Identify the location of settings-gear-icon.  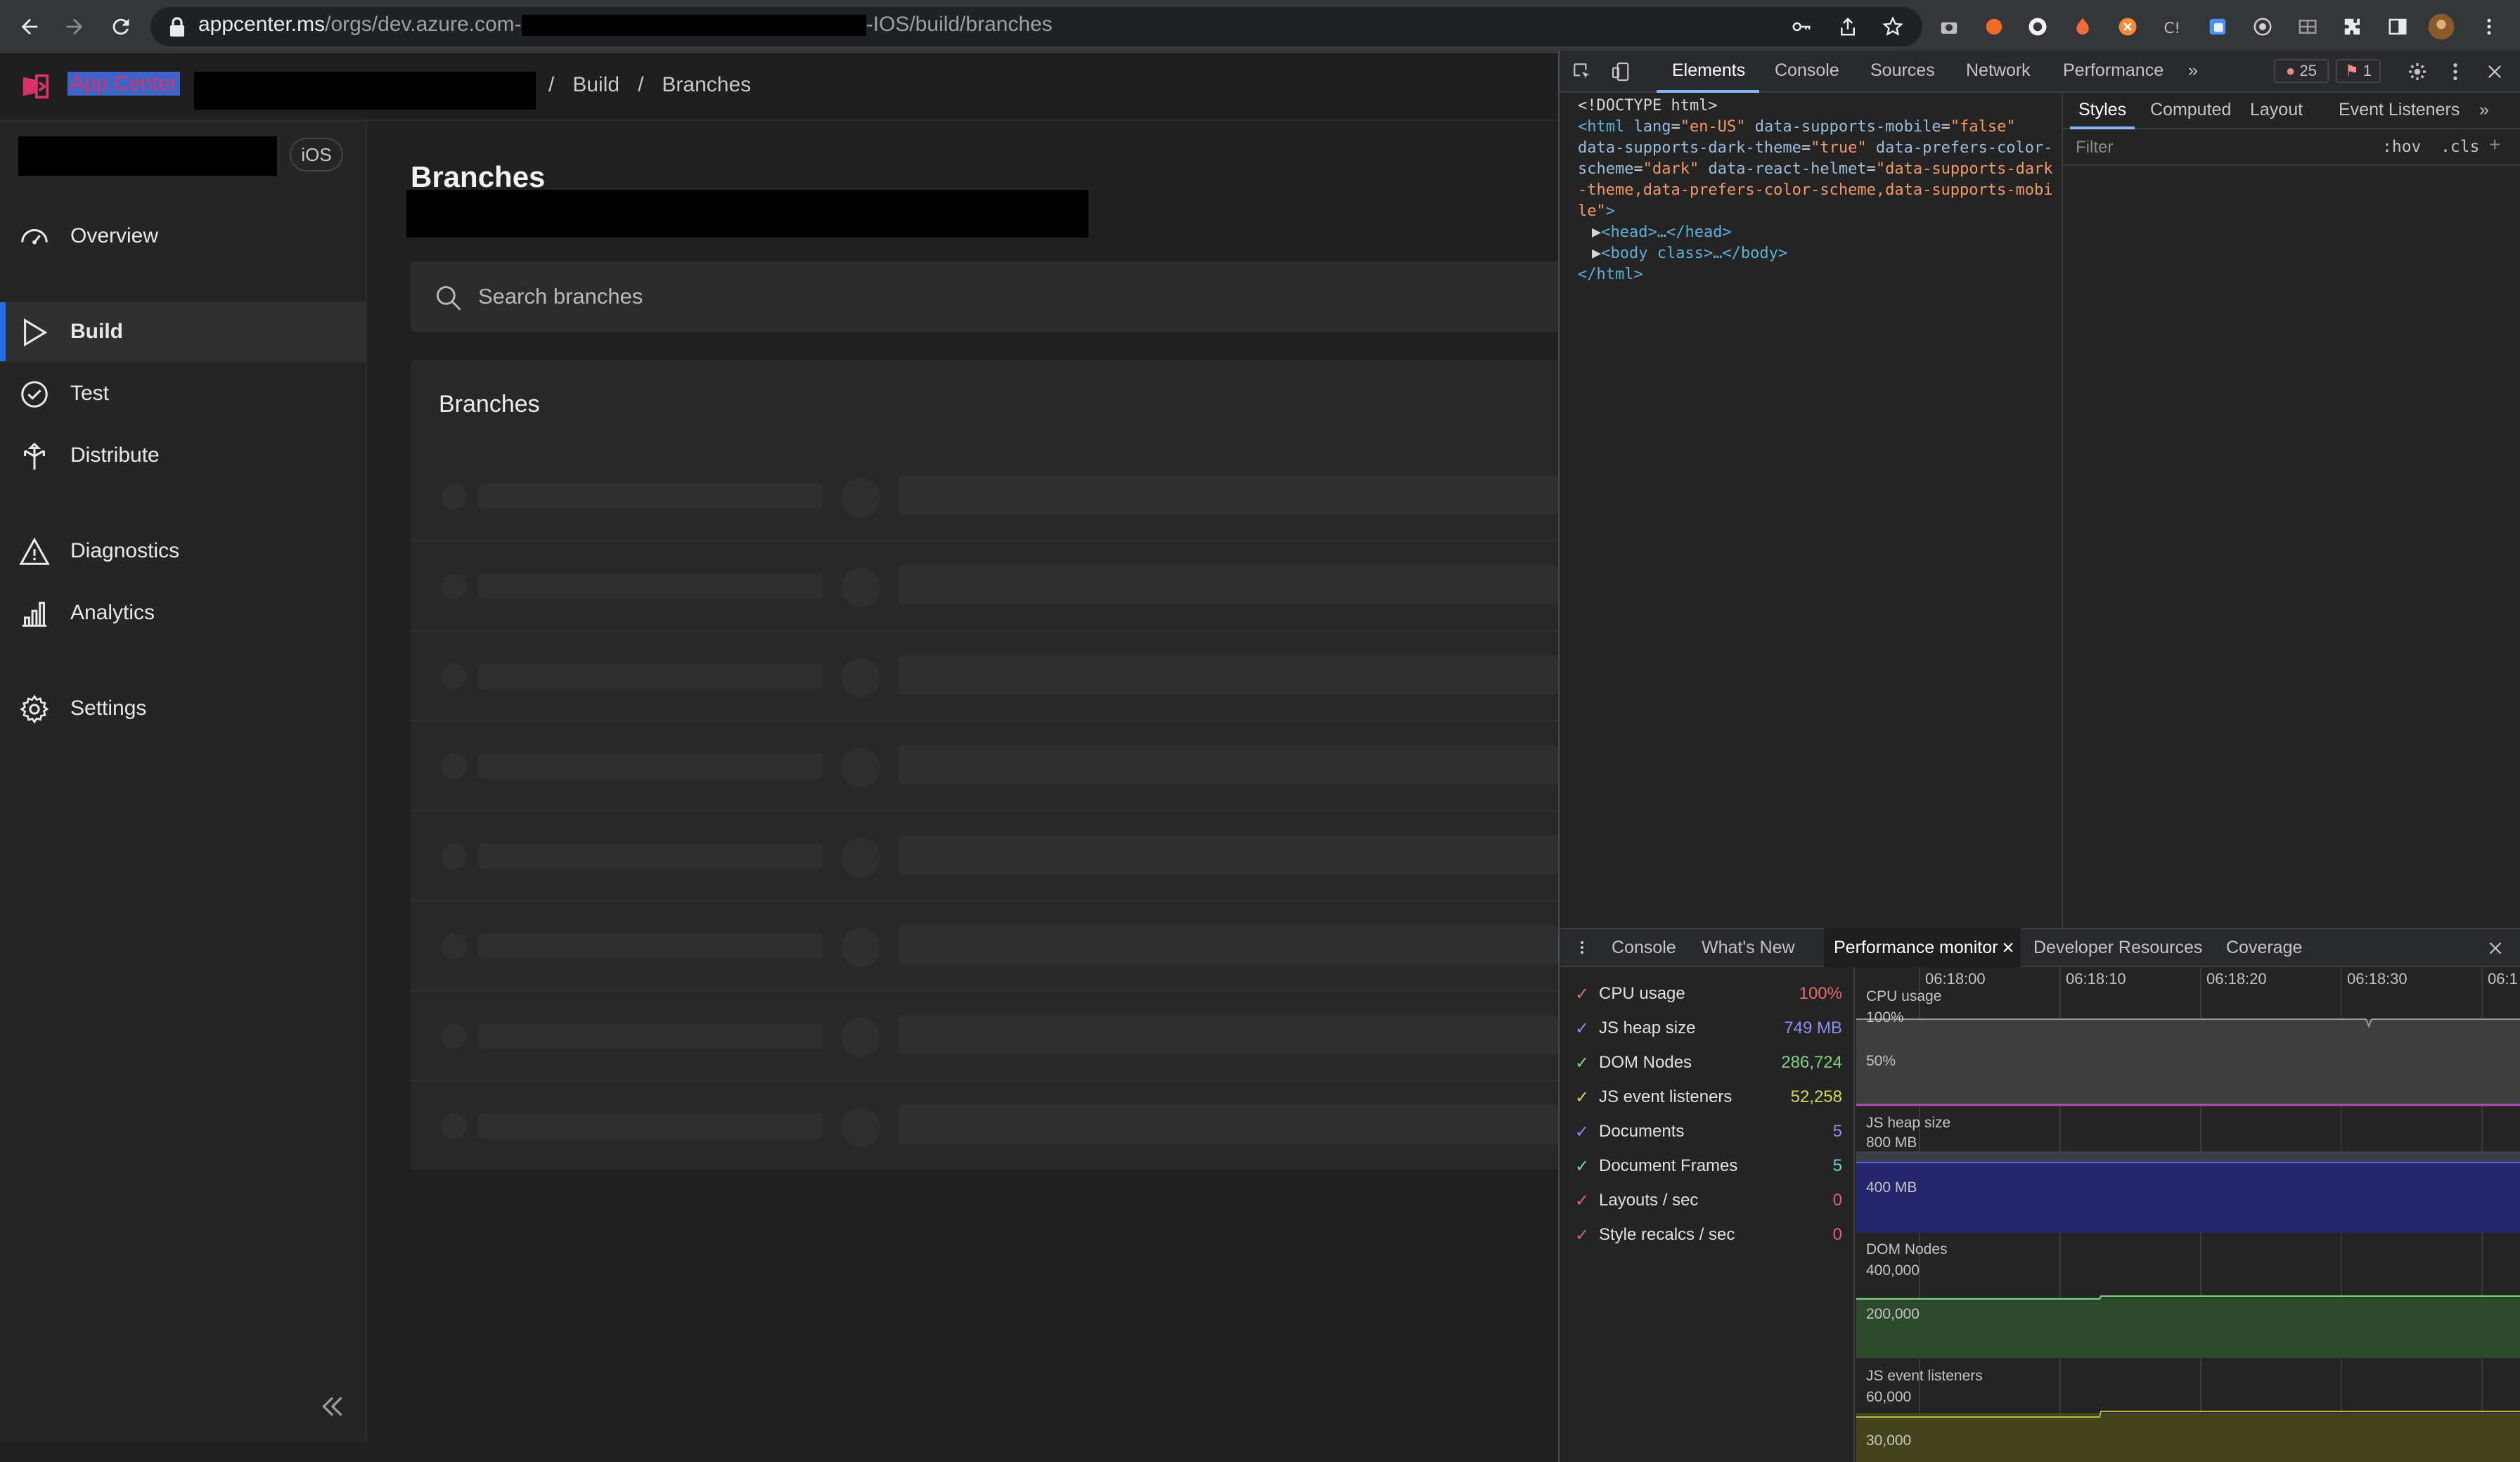
(2417, 71).